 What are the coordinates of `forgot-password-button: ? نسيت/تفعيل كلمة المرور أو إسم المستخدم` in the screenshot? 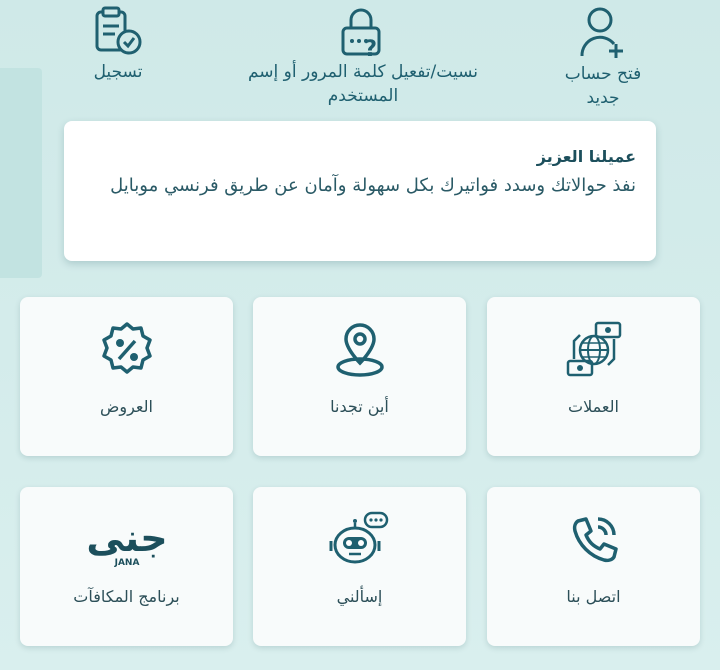 It's located at (363, 57).